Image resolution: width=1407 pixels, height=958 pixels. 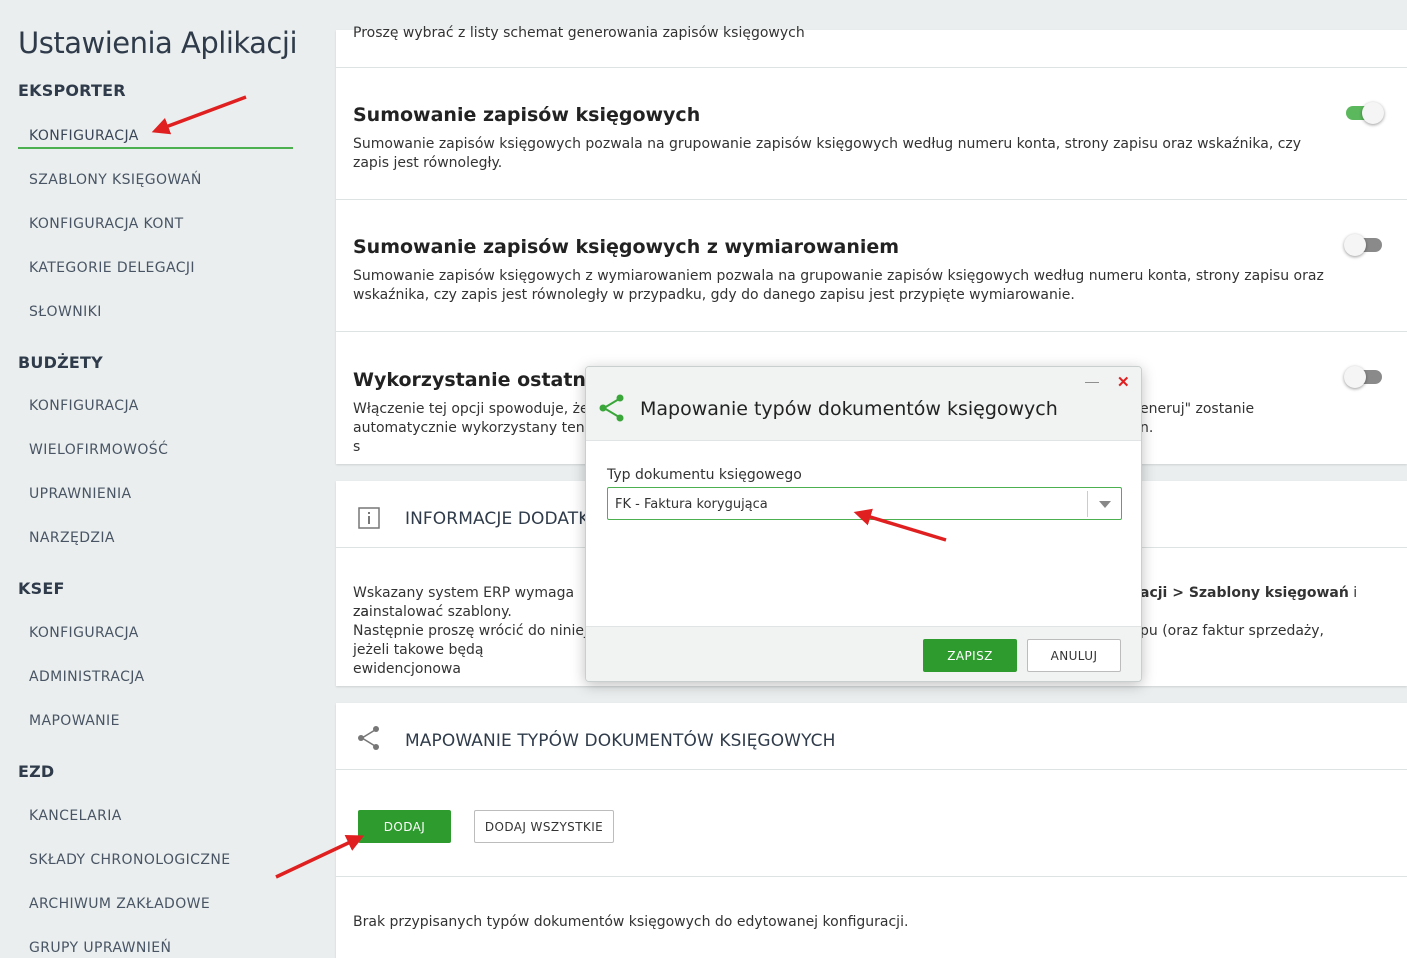 What do you see at coordinates (704, 475) in the screenshot?
I see `document-type-label: Typ dokumentu księgowego` at bounding box center [704, 475].